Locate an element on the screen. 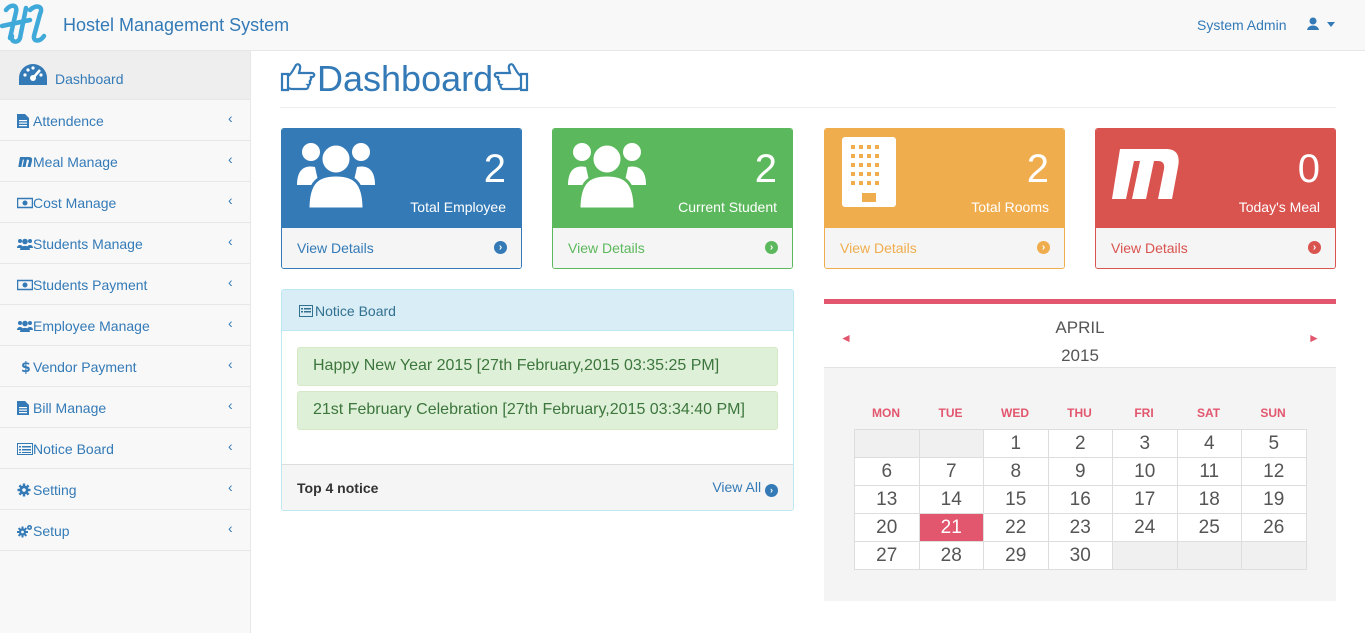  top-navbar: Hostel Management System System Admin is located at coordinates (682, 25).